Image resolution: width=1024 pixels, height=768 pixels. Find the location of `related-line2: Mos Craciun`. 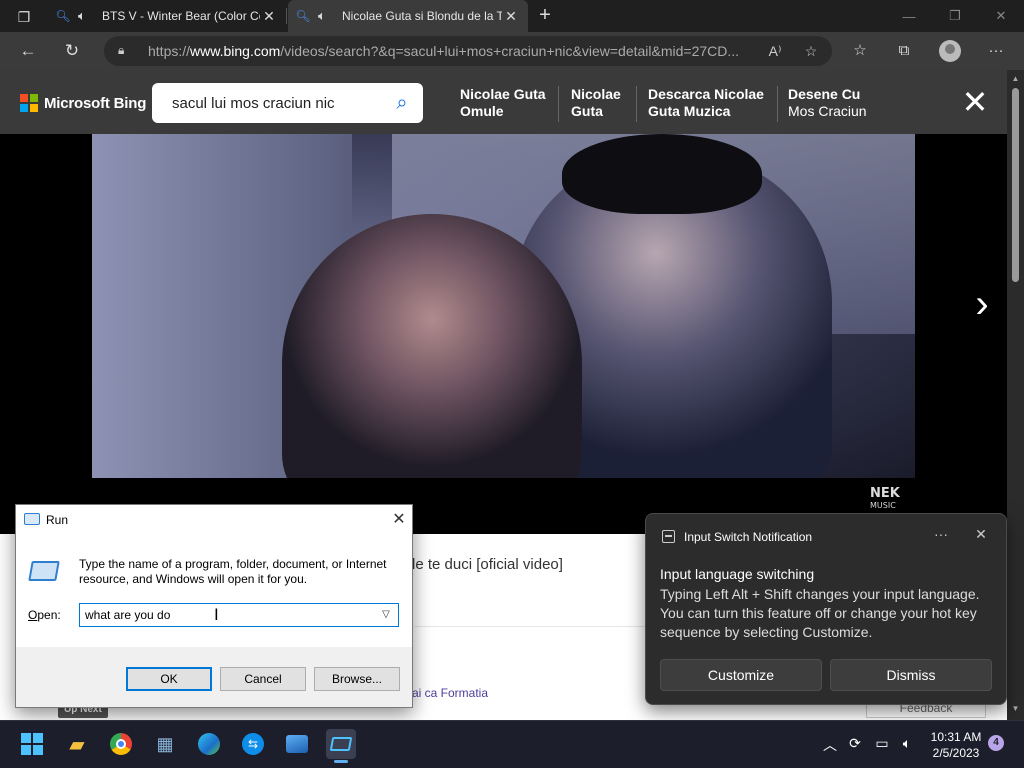

related-line2: Mos Craciun is located at coordinates (827, 111).